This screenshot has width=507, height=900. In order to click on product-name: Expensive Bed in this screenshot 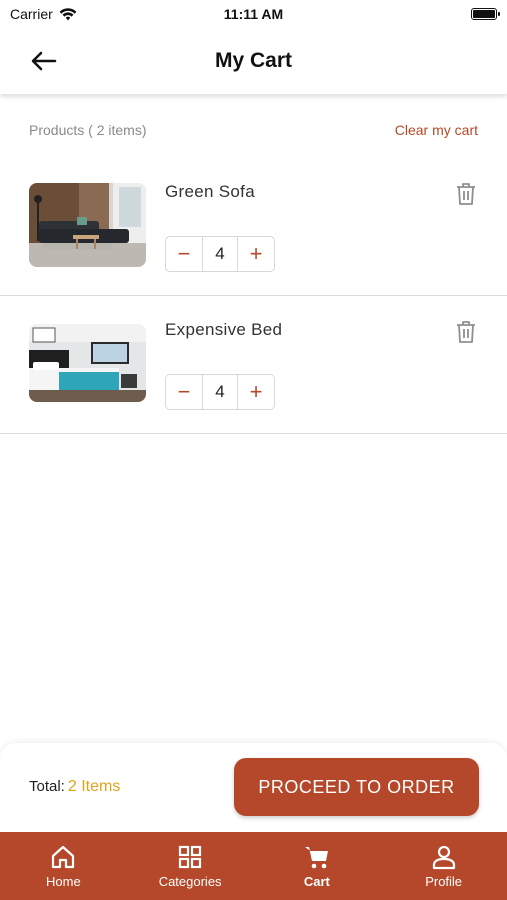, I will do `click(223, 330)`.